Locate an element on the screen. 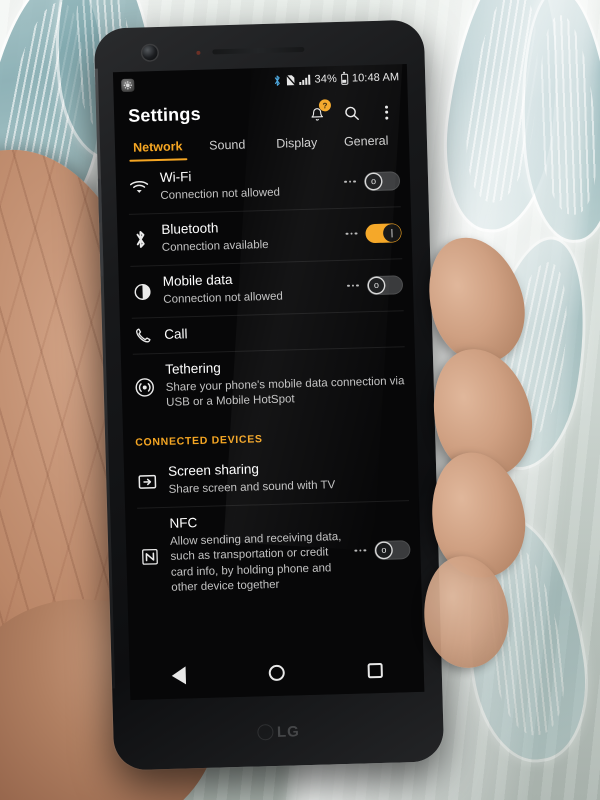 The height and width of the screenshot is (800, 600). list-item-title: Call is located at coordinates (176, 333).